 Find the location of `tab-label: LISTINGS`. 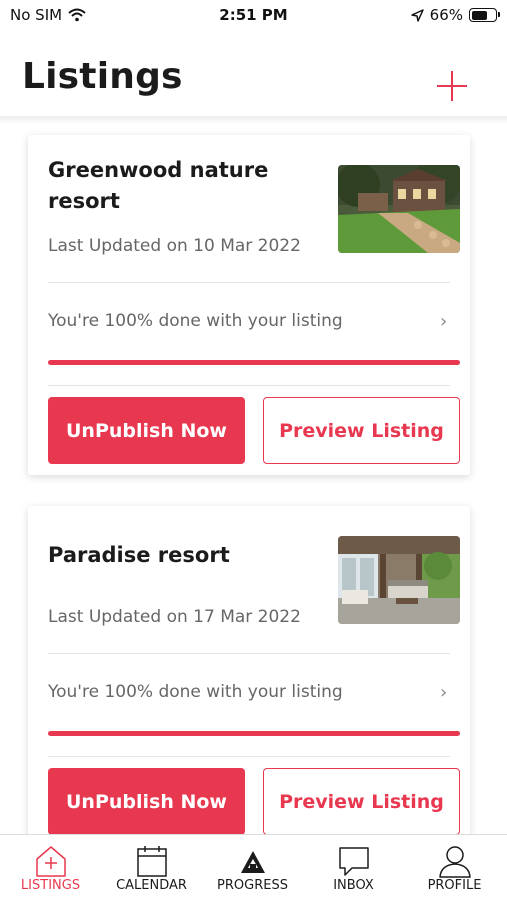

tab-label: LISTINGS is located at coordinates (50, 885).